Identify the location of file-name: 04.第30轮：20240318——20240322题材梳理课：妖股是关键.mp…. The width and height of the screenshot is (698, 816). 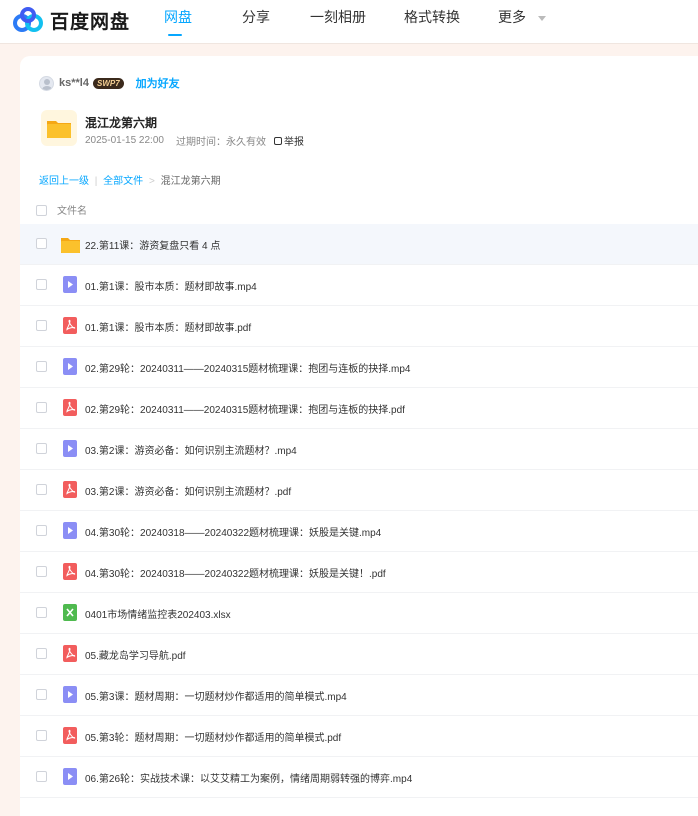
(233, 531).